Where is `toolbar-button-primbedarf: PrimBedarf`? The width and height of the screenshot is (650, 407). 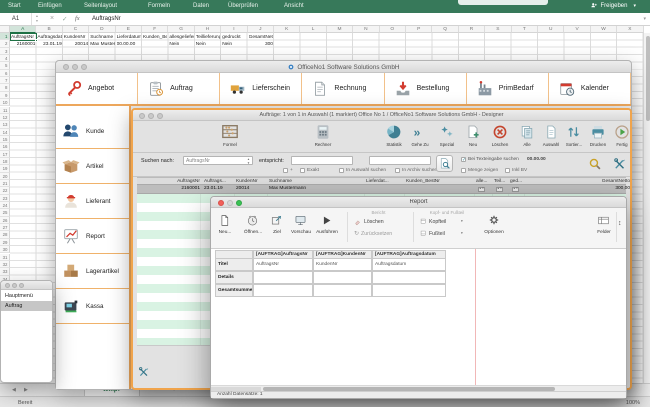 toolbar-button-primbedarf: PrimBedarf is located at coordinates (507, 88).